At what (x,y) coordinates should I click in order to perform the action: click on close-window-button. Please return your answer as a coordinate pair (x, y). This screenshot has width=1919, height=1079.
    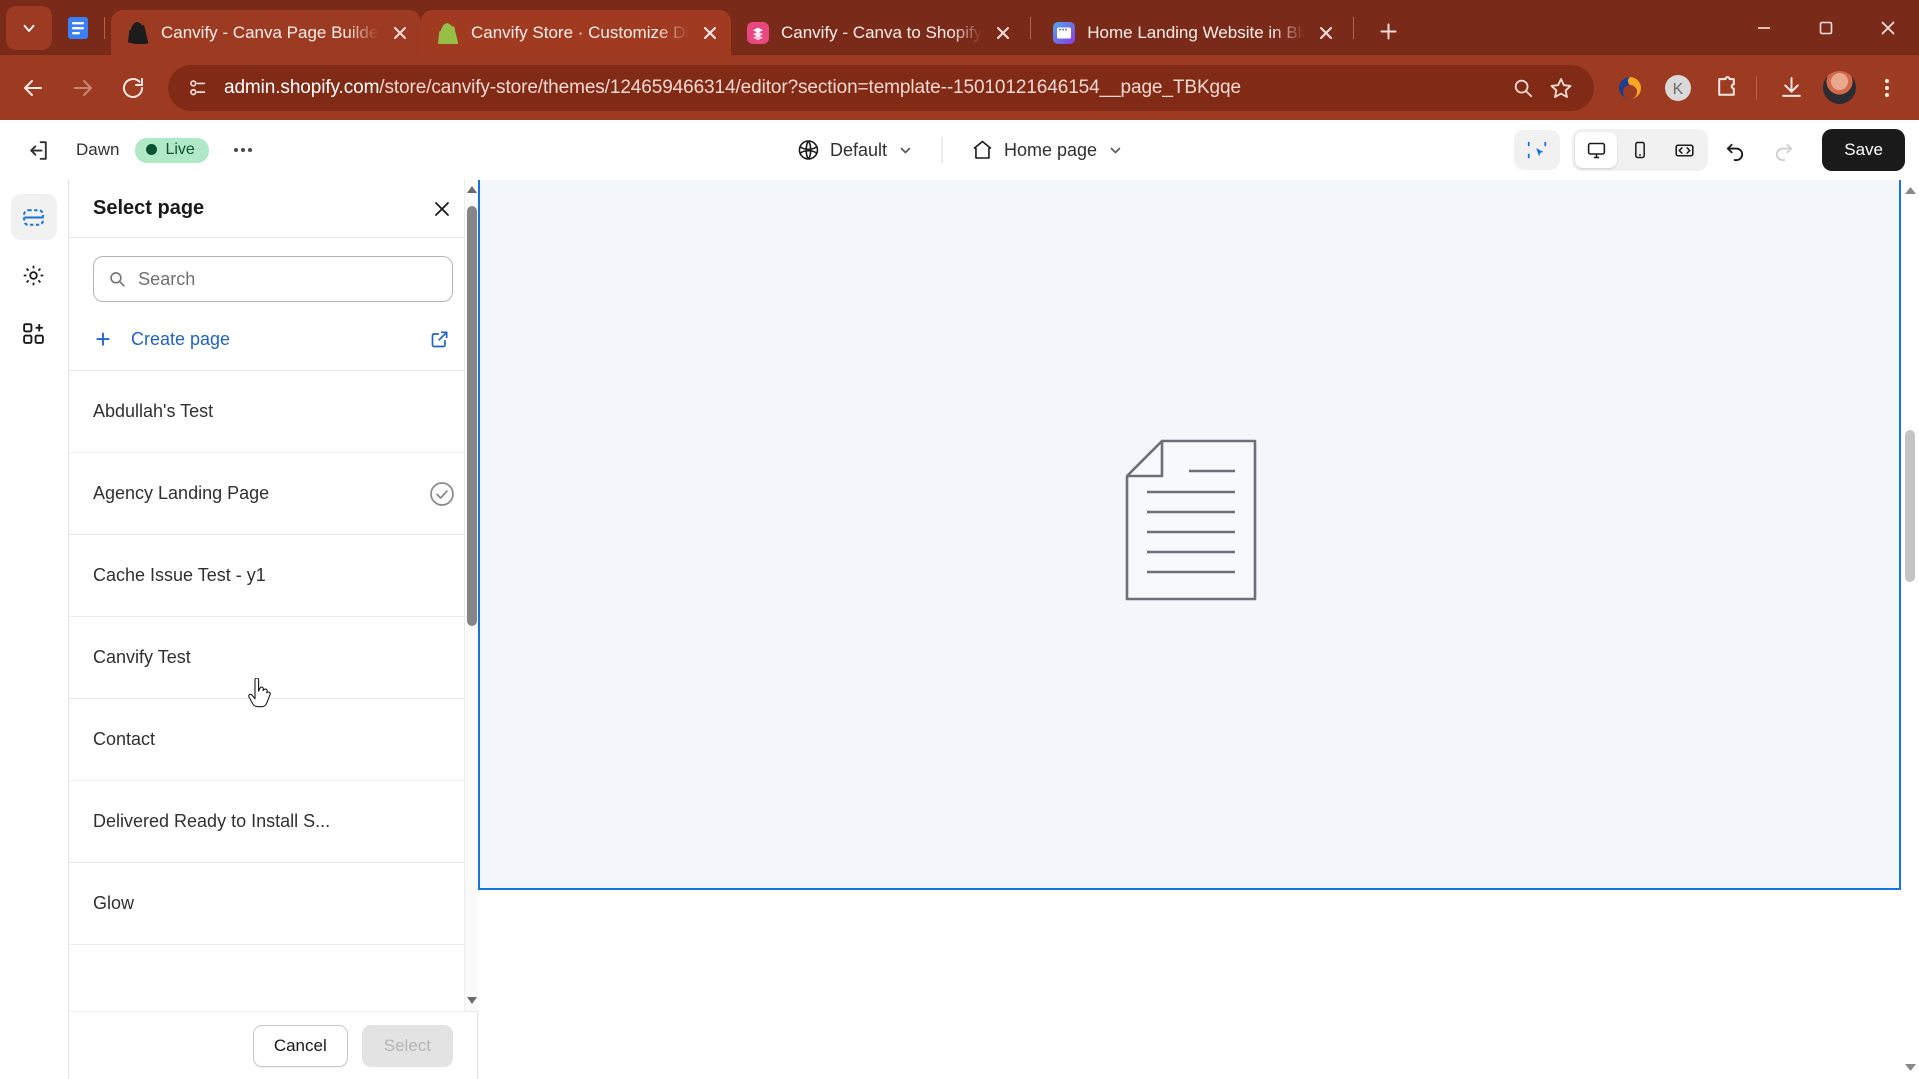
    Looking at the image, I should click on (1888, 27).